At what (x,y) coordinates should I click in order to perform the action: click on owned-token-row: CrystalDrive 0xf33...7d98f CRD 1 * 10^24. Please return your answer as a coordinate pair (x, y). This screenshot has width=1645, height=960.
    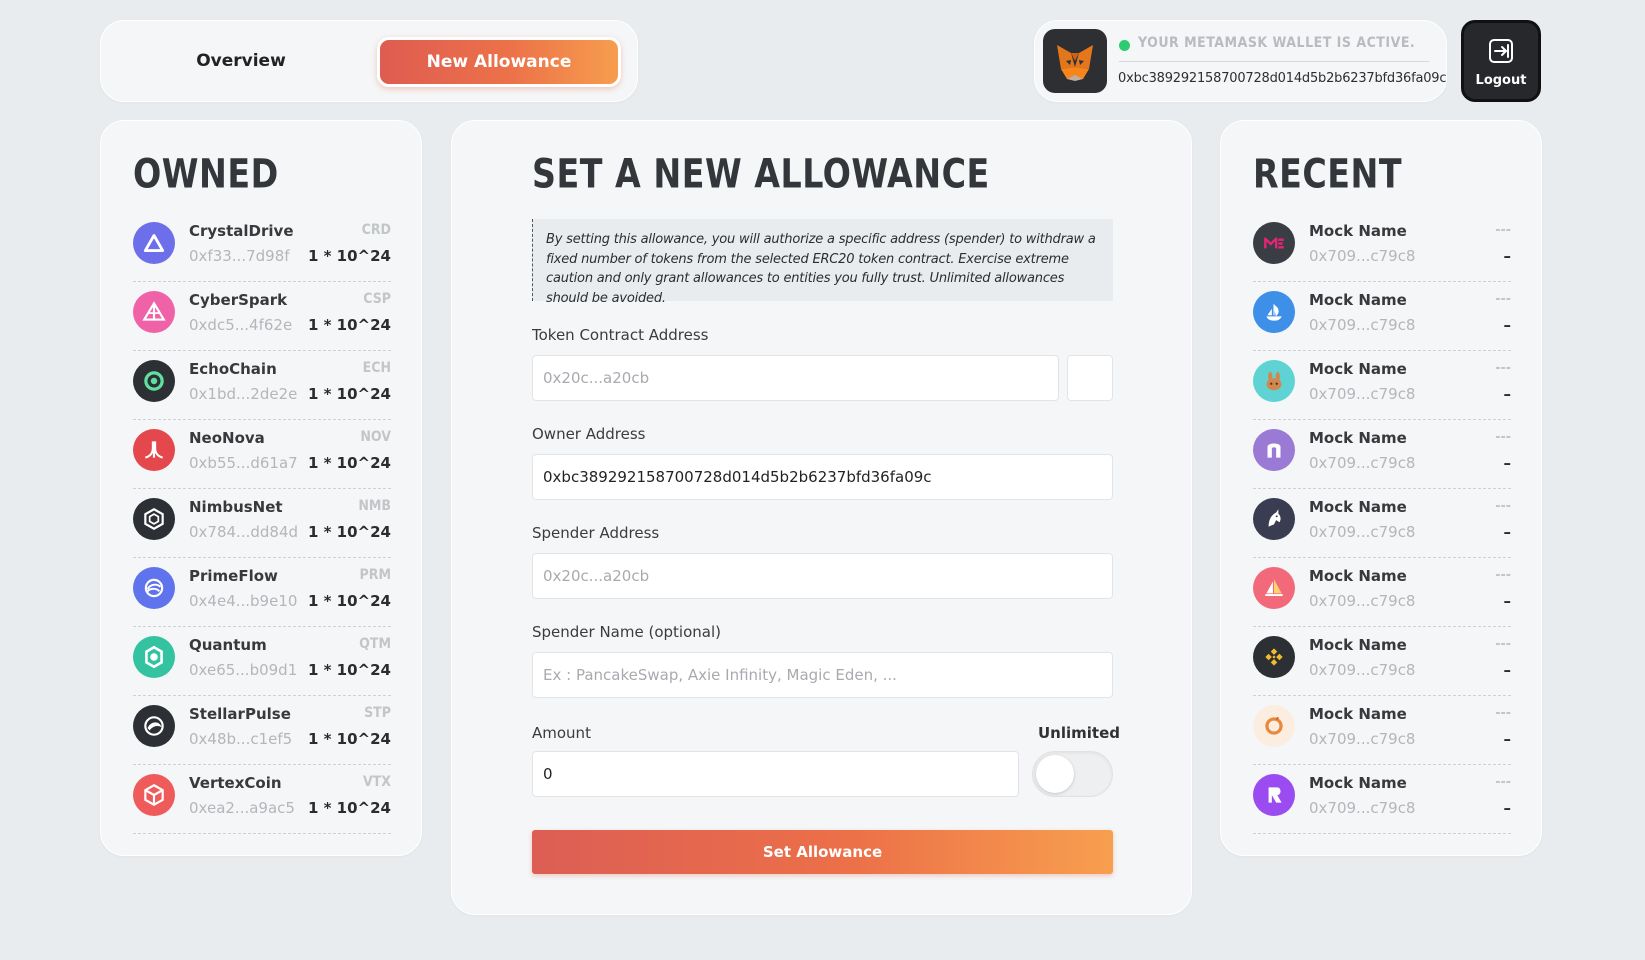
    Looking at the image, I should click on (262, 247).